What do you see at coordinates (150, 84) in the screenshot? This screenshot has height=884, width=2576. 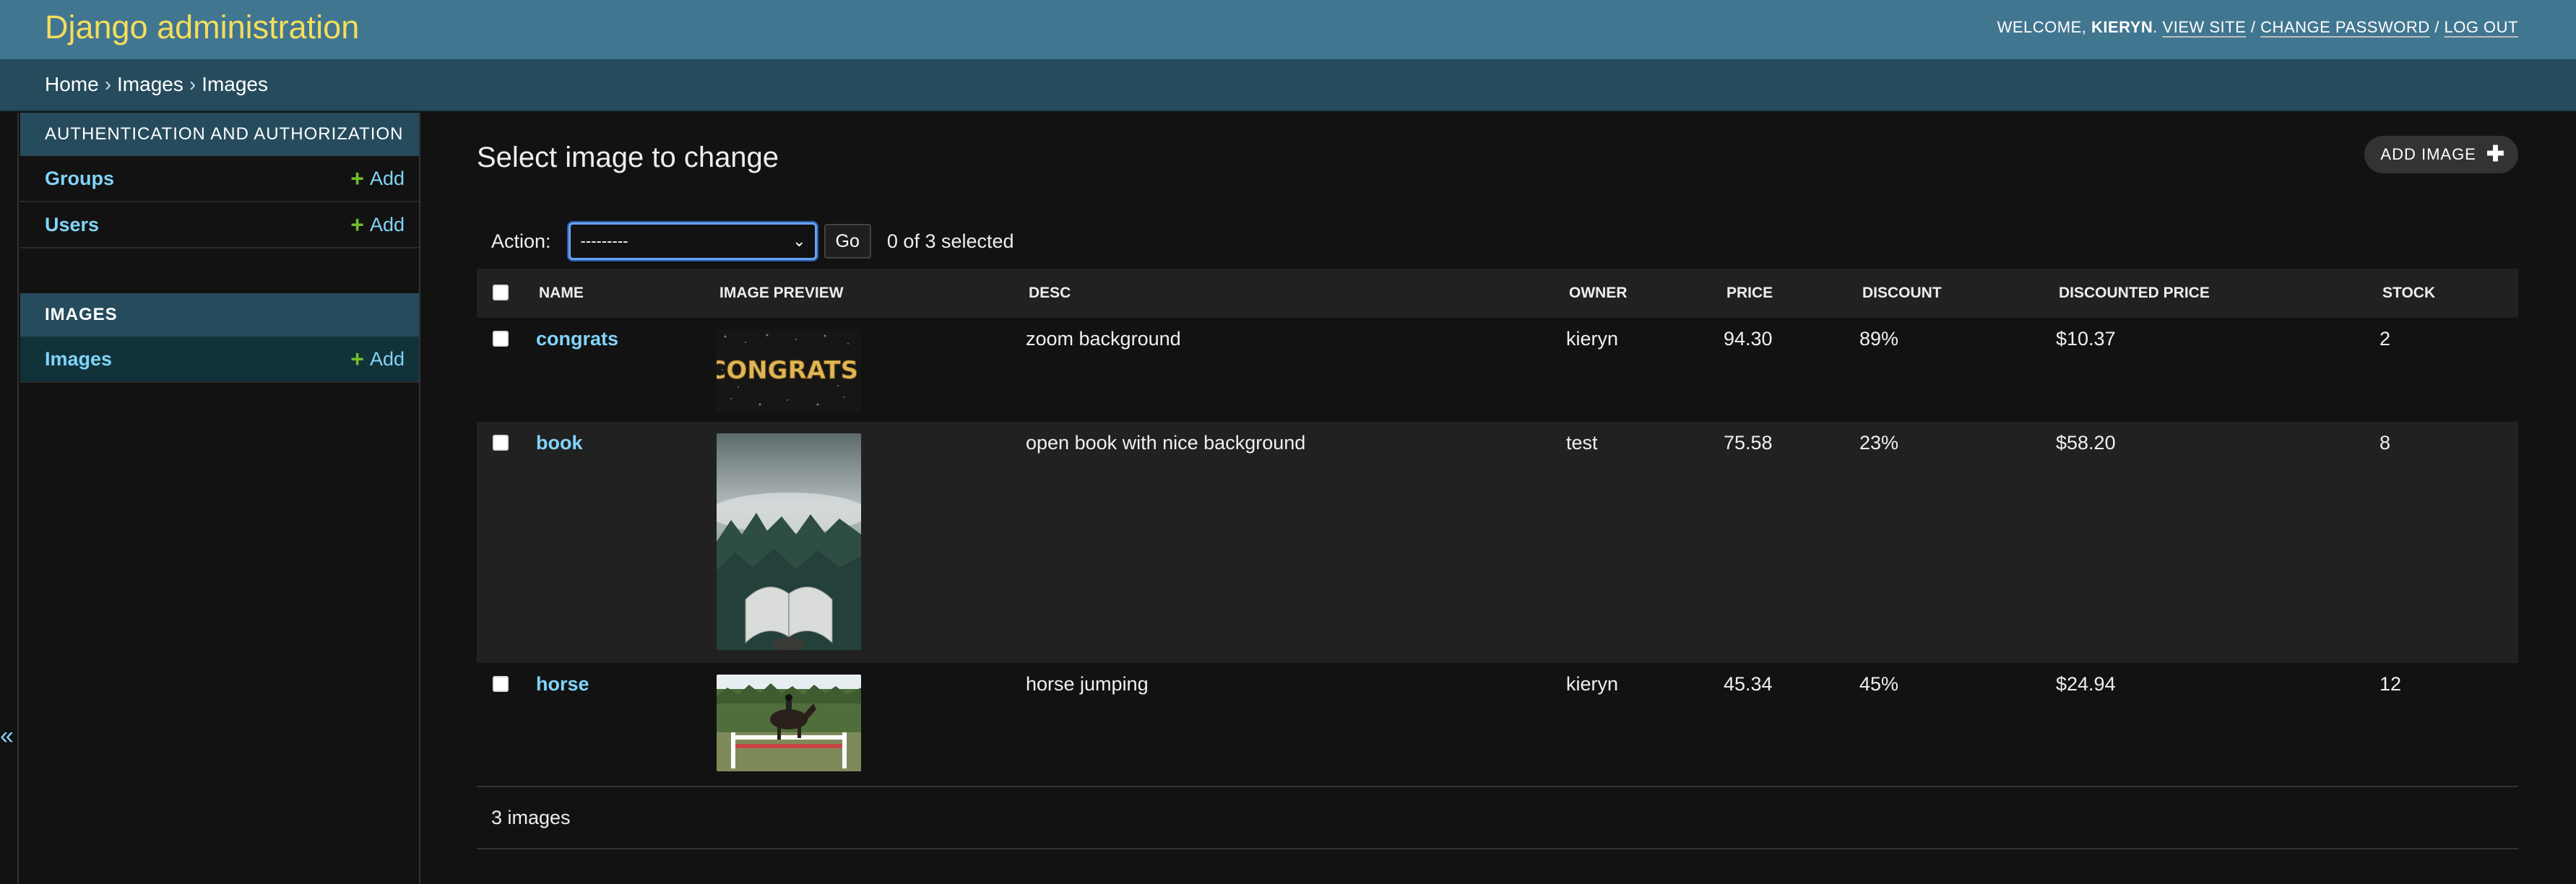 I see `breadcrumb-app: Images` at bounding box center [150, 84].